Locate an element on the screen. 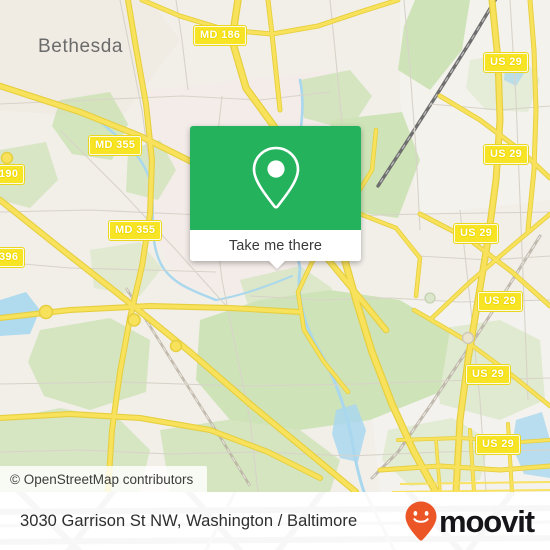 The image size is (550, 550). moovit-logo: moovit is located at coordinates (469, 521).